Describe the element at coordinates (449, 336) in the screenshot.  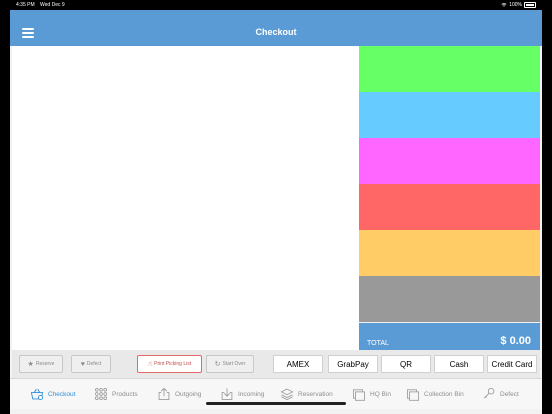
I see `total-bar: TOTAL $ 0.00` at that location.